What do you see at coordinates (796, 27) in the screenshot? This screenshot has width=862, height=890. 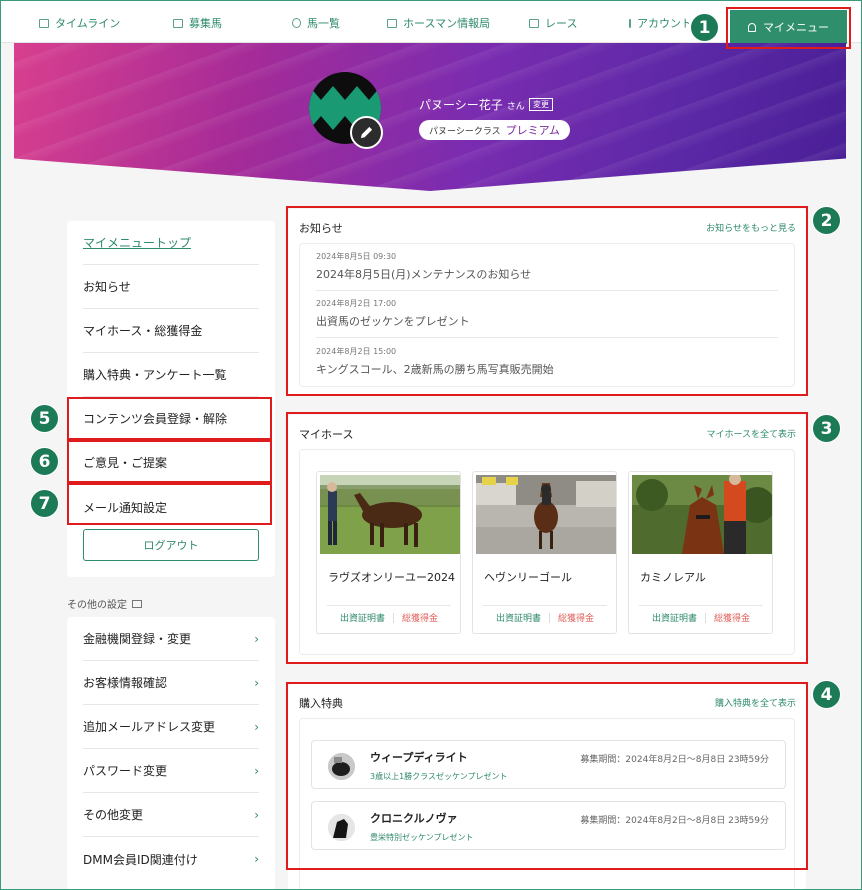 I see `nav-item-label: マイメニュー` at bounding box center [796, 27].